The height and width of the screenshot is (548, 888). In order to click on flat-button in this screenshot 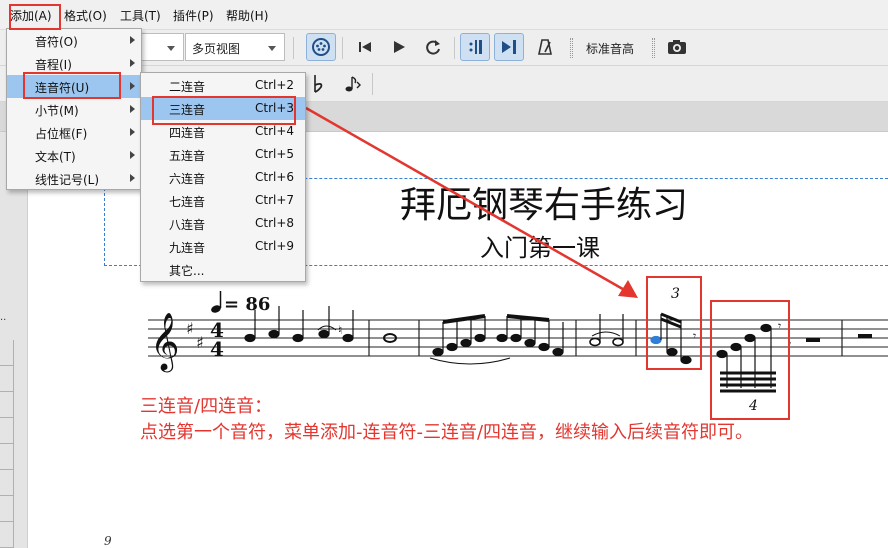, I will do `click(319, 84)`.